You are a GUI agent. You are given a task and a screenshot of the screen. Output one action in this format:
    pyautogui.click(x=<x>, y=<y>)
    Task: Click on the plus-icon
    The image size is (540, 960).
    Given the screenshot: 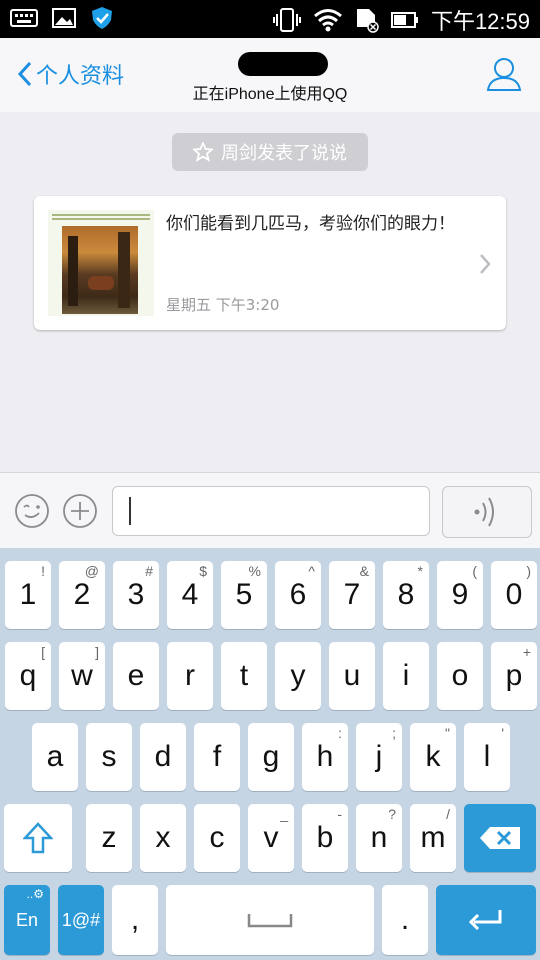 What is the action you would take?
    pyautogui.click(x=80, y=511)
    